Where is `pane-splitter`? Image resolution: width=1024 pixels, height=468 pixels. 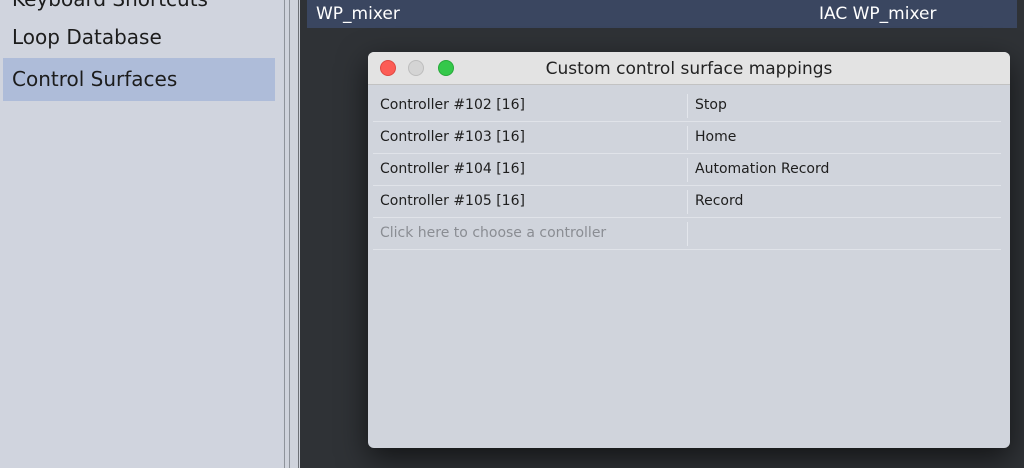
pane-splitter is located at coordinates (291, 234).